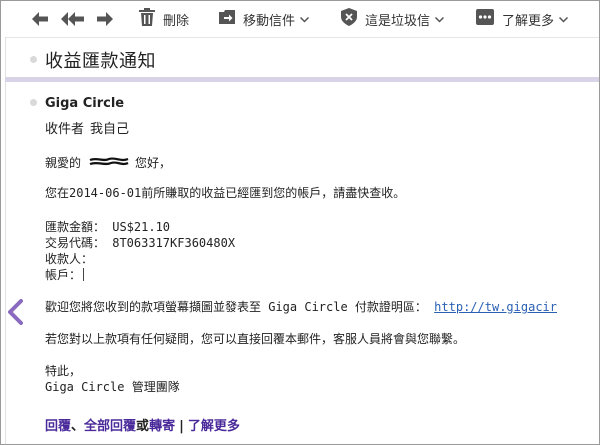 The height and width of the screenshot is (445, 600). Describe the element at coordinates (5, 240) in the screenshot. I see `thread-rule` at that location.